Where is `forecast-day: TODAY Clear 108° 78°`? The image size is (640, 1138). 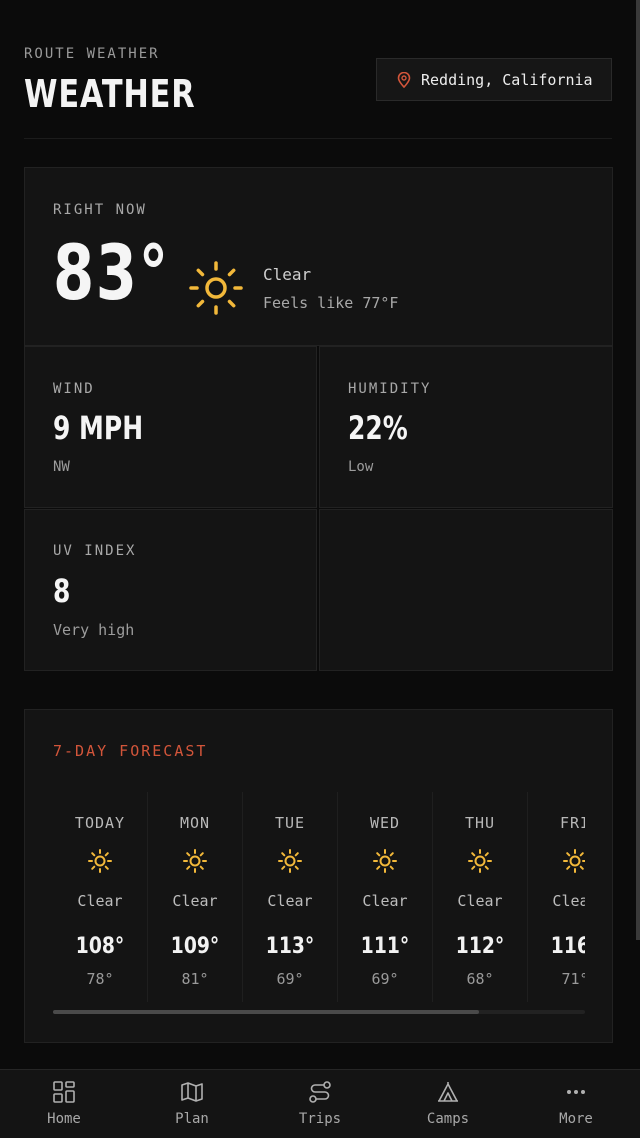
forecast-day: TODAY Clear 108° 78° is located at coordinates (100, 897).